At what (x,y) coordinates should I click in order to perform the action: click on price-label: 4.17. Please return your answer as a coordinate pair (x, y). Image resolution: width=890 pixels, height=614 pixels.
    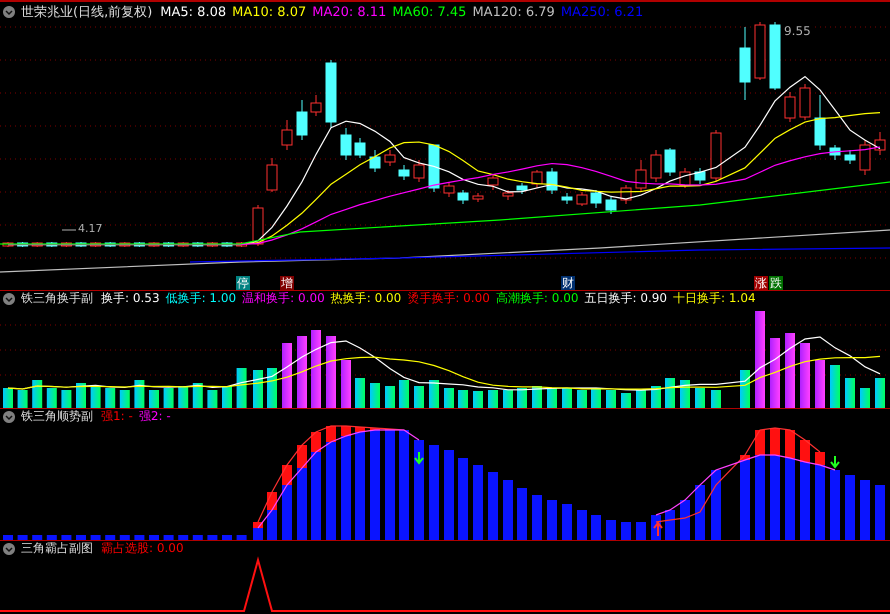
    Looking at the image, I should click on (90, 228).